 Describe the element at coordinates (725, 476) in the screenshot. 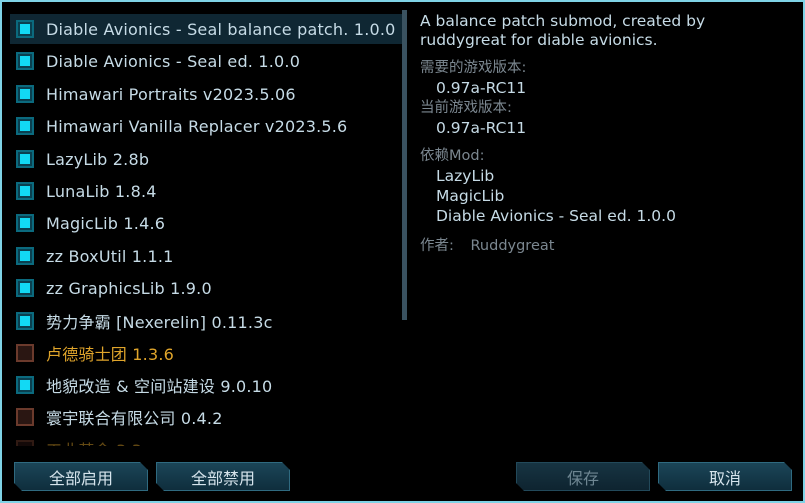

I see `cancel-button: 取消` at that location.